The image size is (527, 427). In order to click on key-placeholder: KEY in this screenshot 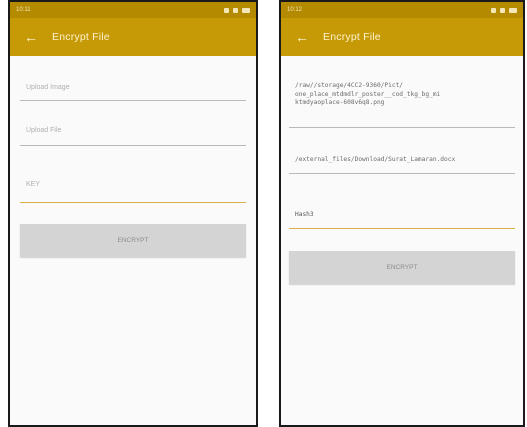, I will do `click(33, 184)`.